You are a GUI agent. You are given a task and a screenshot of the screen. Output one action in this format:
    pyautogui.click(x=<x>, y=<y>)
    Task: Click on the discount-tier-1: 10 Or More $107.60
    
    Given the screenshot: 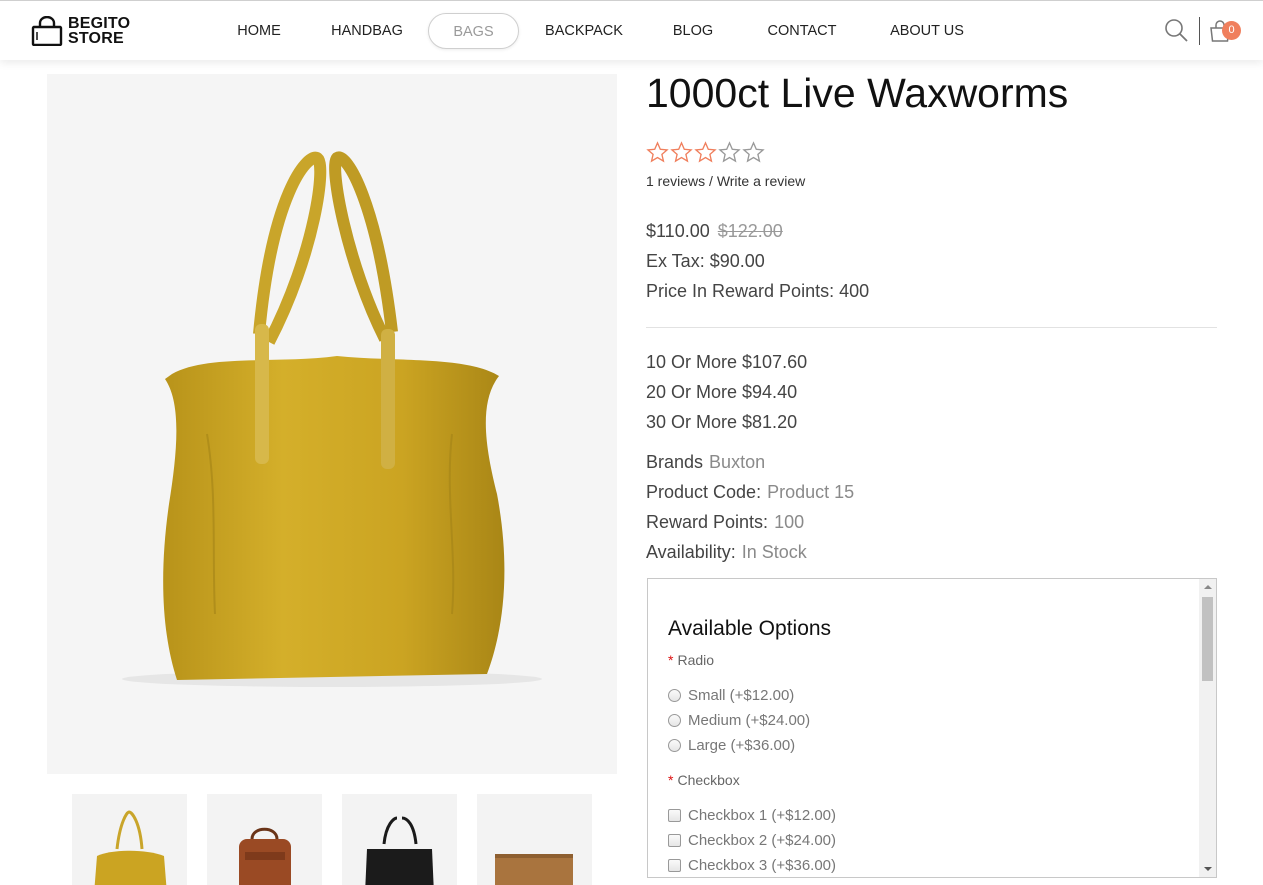 What is the action you would take?
    pyautogui.click(x=727, y=362)
    